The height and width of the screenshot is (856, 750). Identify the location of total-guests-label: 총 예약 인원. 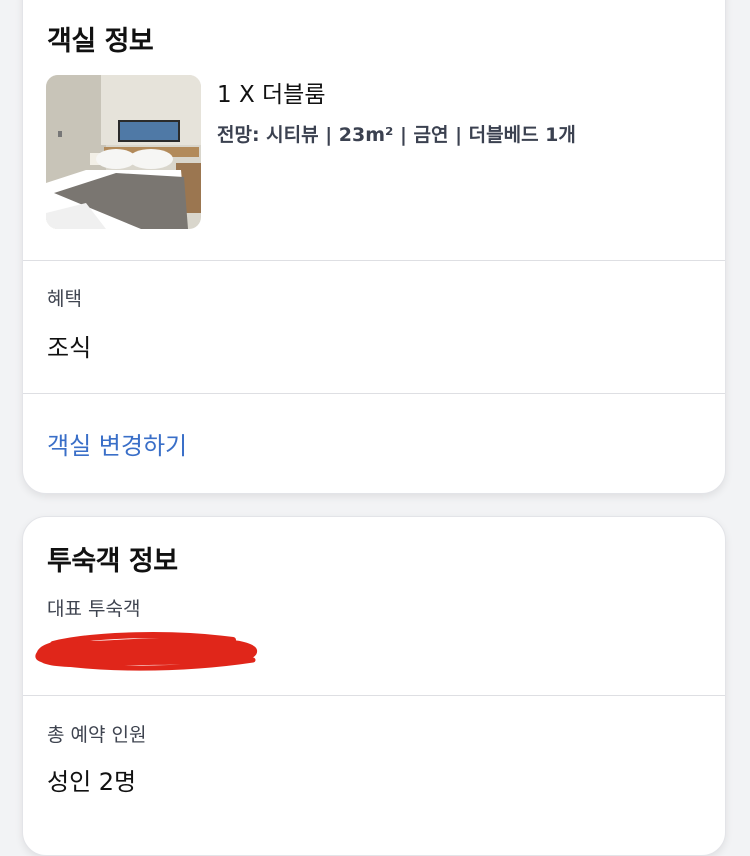
(97, 735).